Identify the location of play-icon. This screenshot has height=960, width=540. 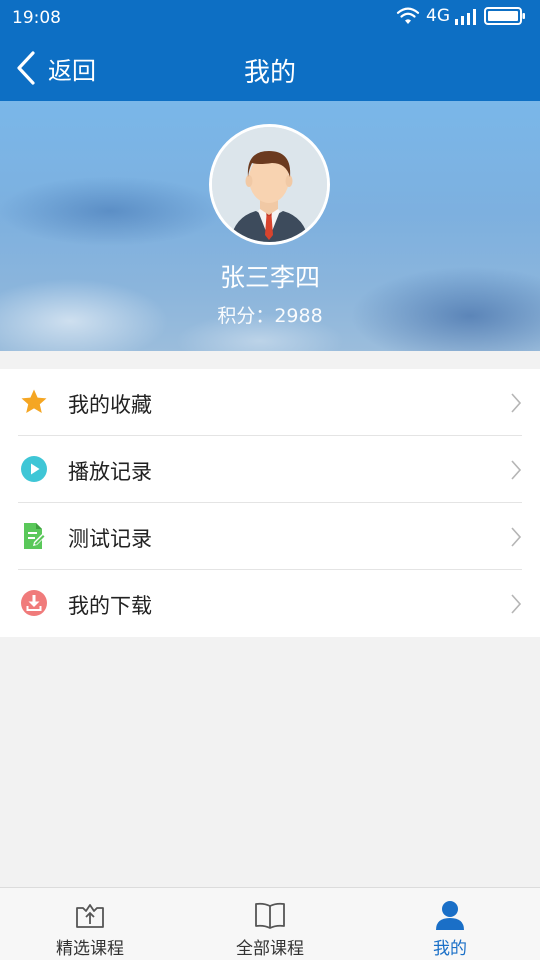
(34, 469).